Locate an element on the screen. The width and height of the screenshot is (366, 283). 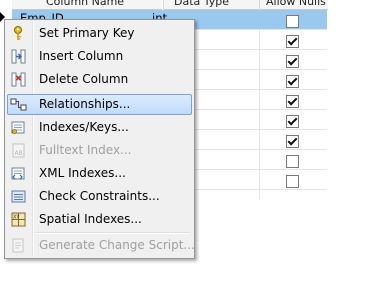
column-header-name: Column Name is located at coordinates (87, 5).